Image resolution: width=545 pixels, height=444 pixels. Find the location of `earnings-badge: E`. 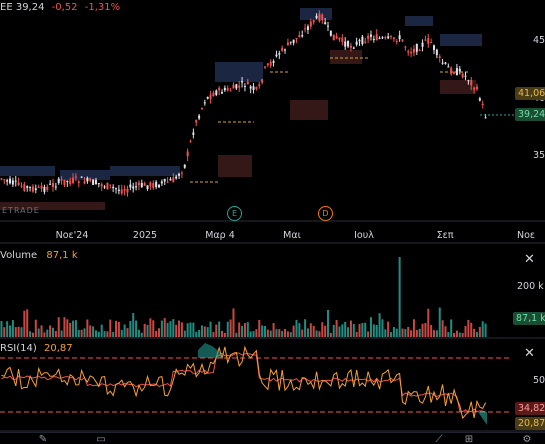

earnings-badge: E is located at coordinates (234, 213).